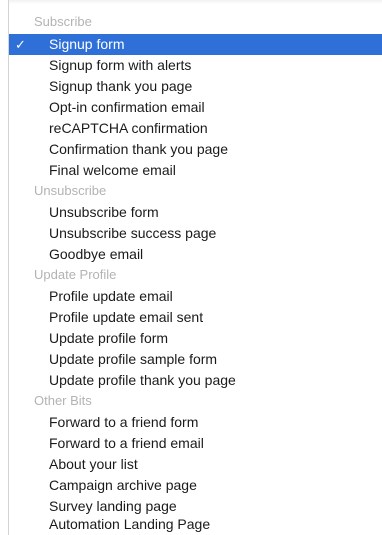  Describe the element at coordinates (20, 44) in the screenshot. I see `checkmark-icon: ✓` at that location.